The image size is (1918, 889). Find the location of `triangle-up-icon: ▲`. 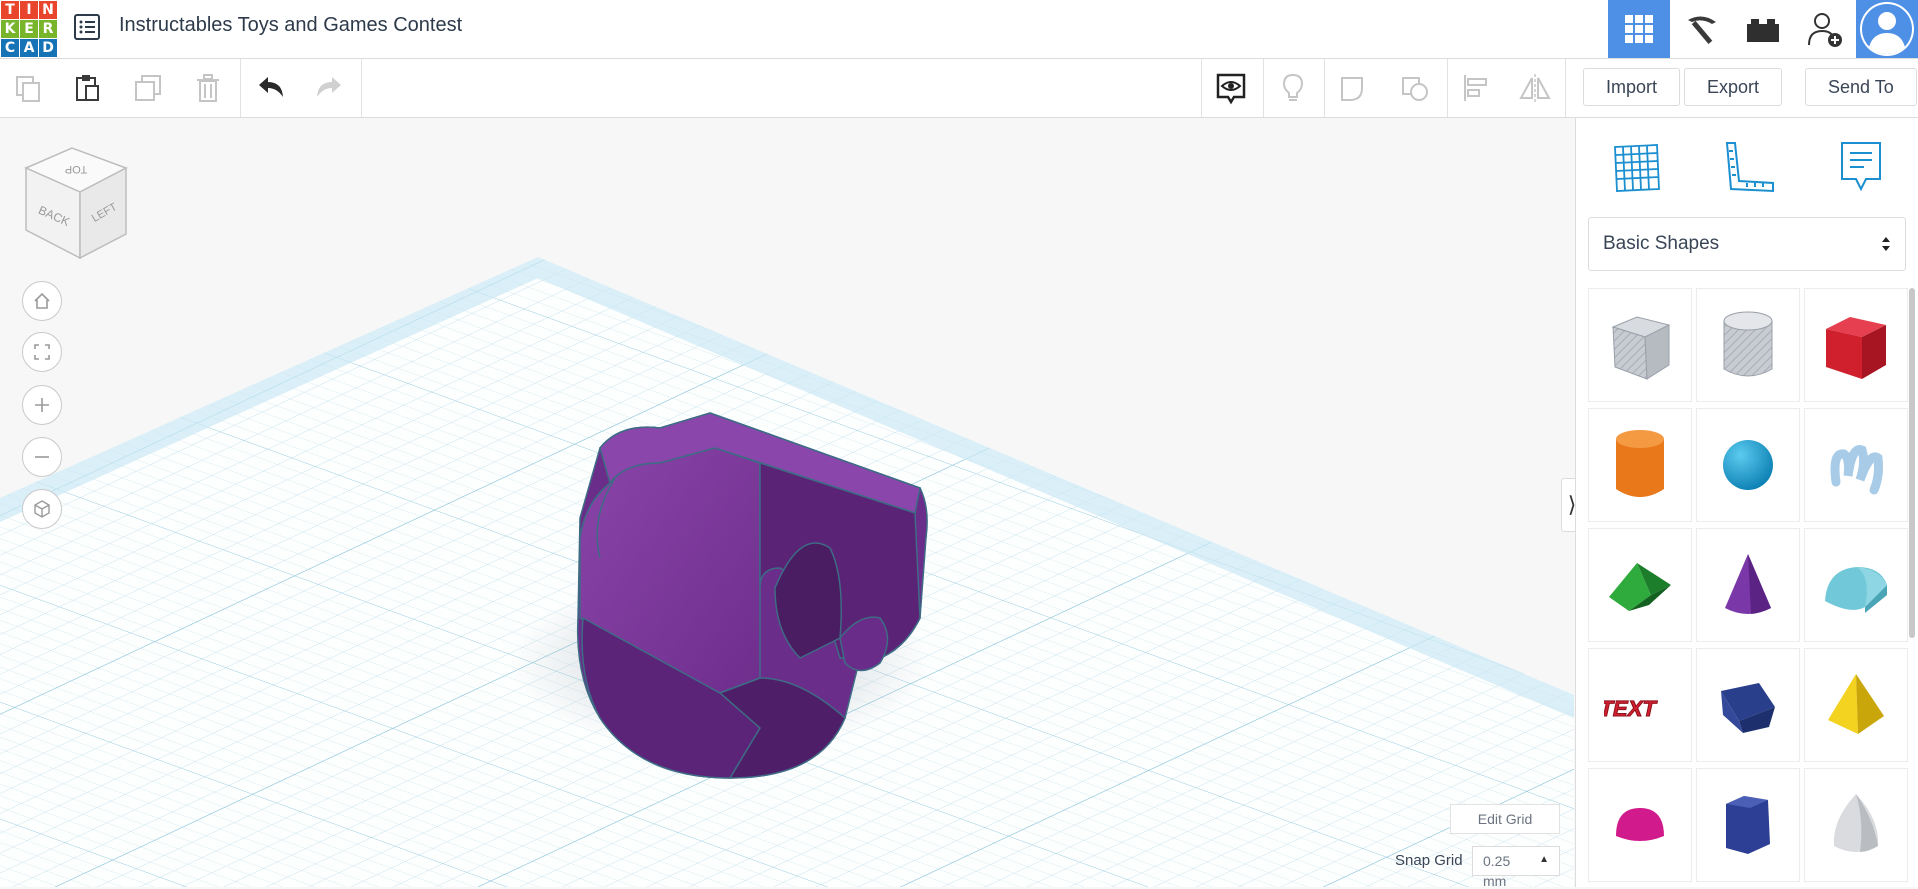

triangle-up-icon: ▲ is located at coordinates (1544, 859).